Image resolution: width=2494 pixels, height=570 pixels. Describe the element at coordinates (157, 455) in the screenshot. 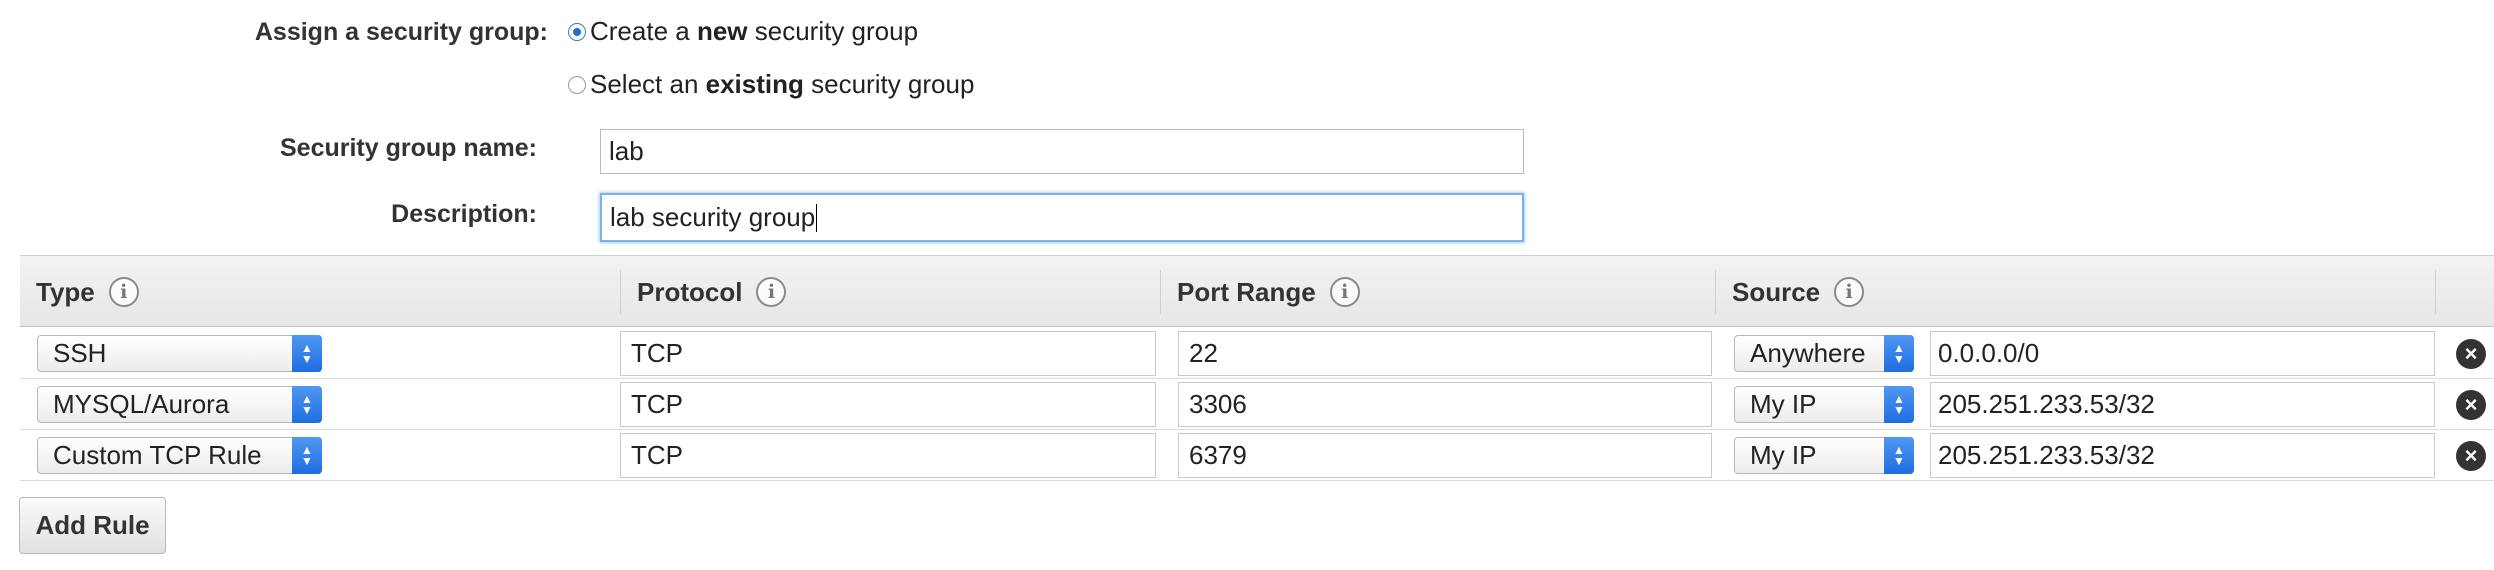

I see `type-select-value: Custom TCP Rule` at that location.